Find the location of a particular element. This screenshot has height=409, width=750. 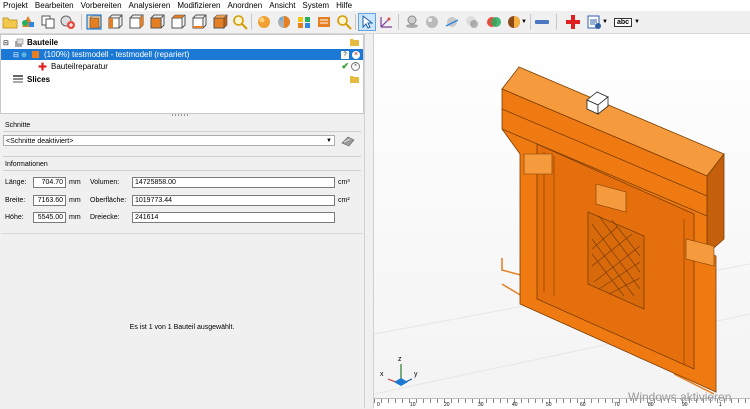

triangles-field: 241614 is located at coordinates (233, 217).